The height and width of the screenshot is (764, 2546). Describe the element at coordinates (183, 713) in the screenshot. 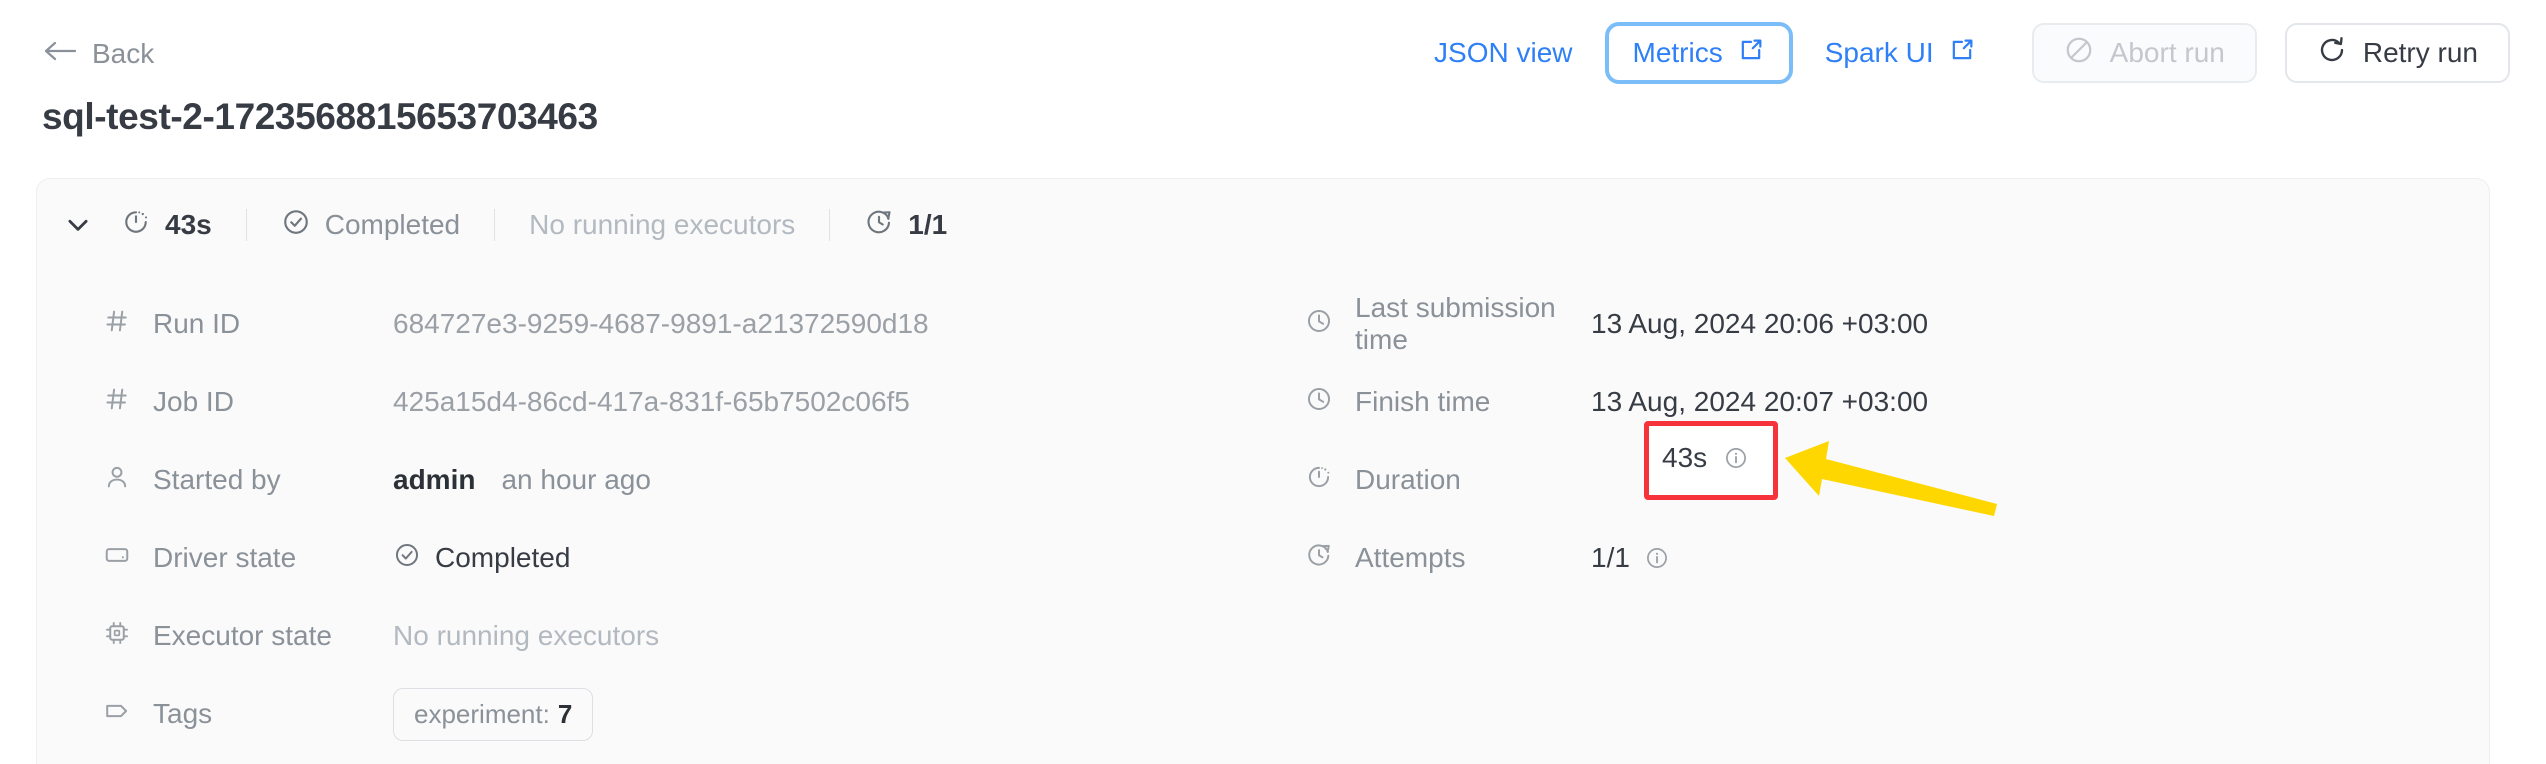

I see `detail-label-text: Tags` at that location.